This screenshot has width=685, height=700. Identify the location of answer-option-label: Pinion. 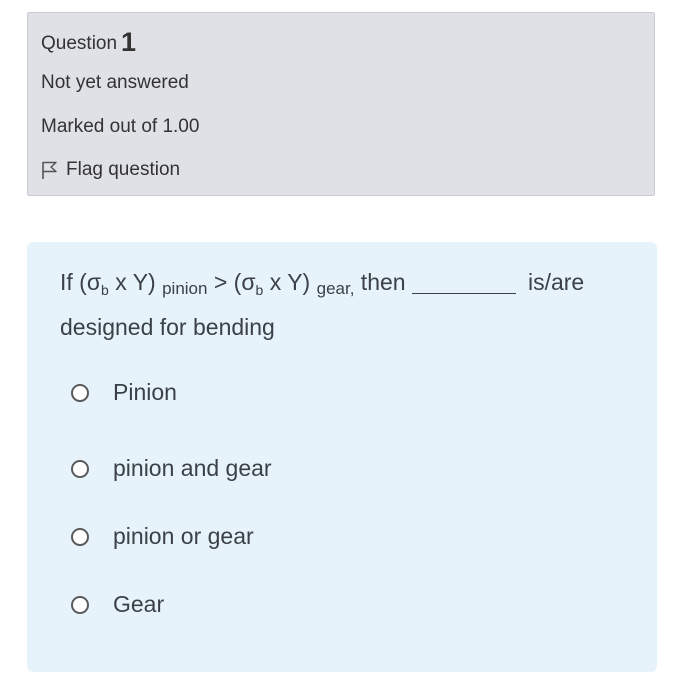
(145, 392).